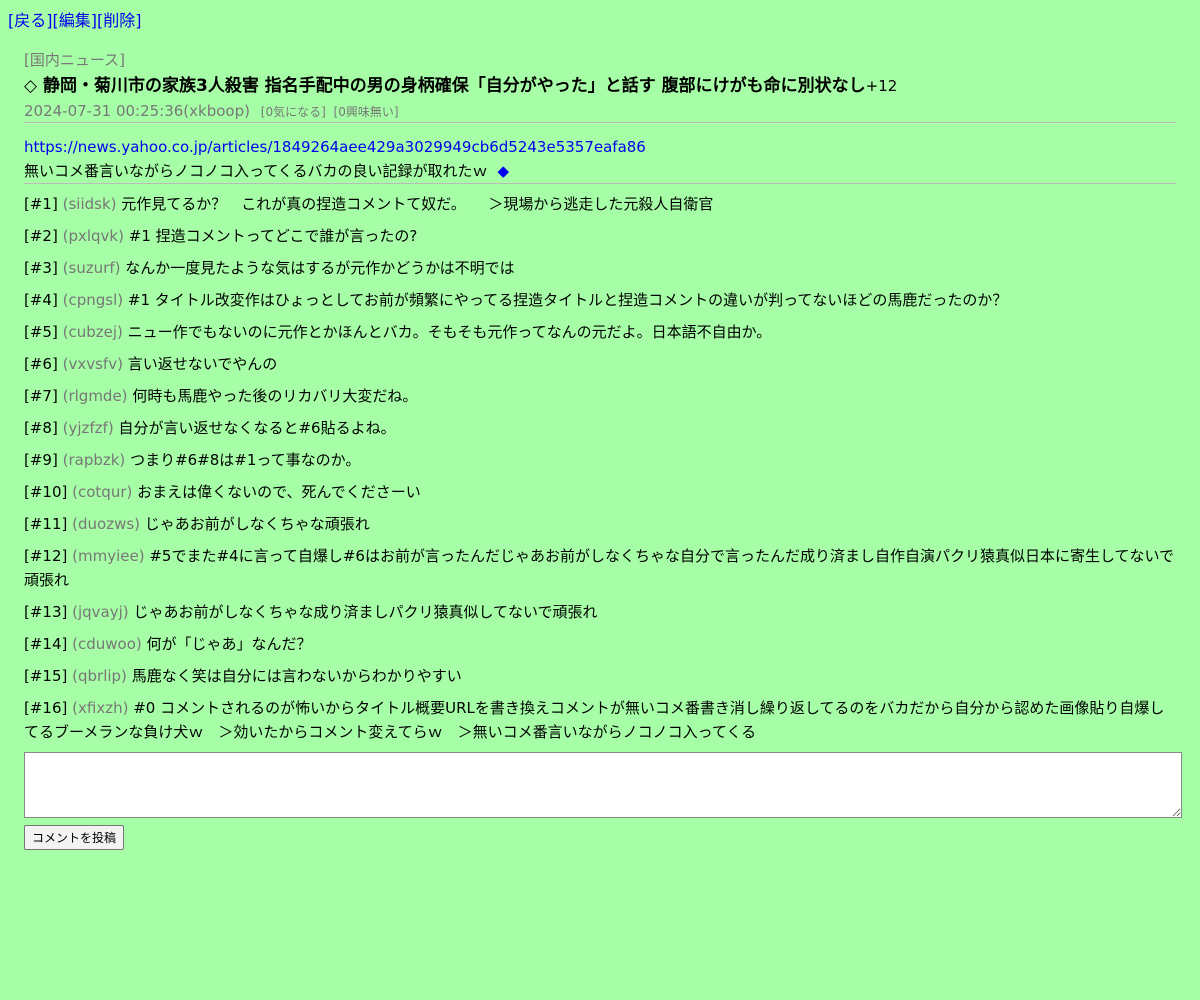 Image resolution: width=1200 pixels, height=1000 pixels. I want to click on interested-count: [0気になる], so click(293, 112).